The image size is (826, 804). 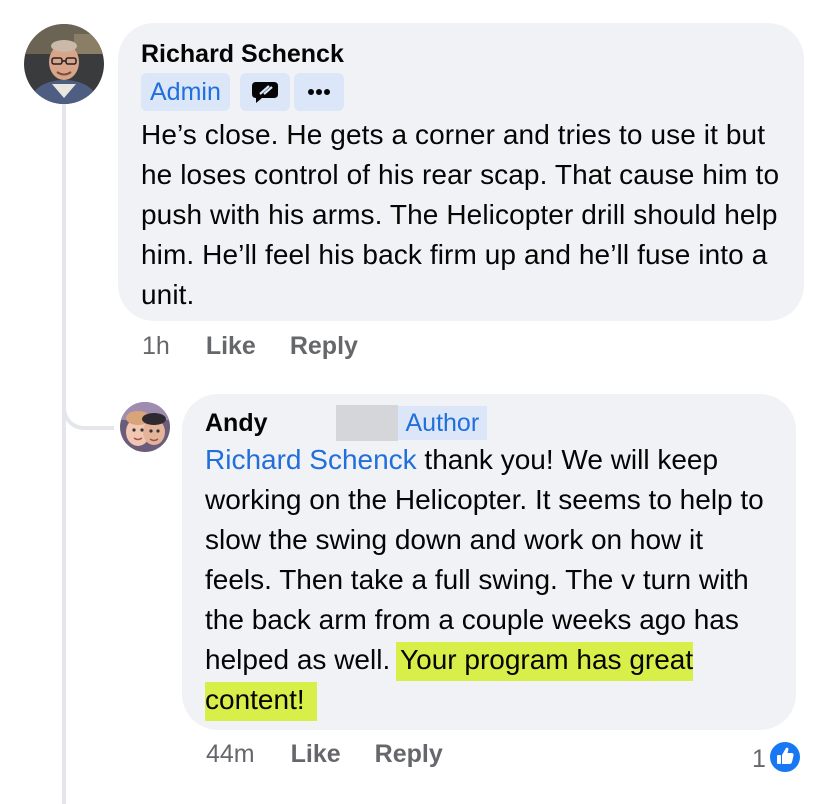 I want to click on thread-branch-line, so click(x=88, y=411).